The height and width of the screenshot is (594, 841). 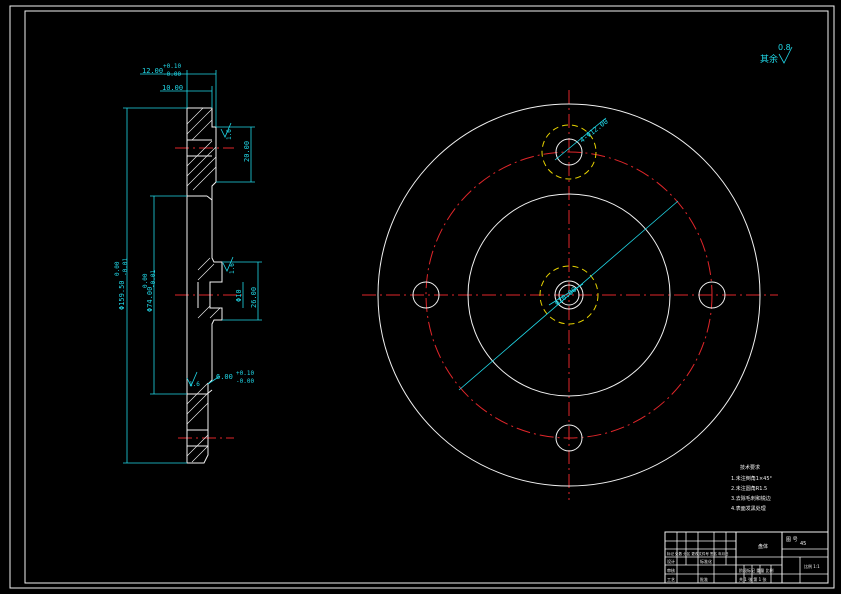 I want to click on roughness-note-label: 其余, so click(x=769, y=59).